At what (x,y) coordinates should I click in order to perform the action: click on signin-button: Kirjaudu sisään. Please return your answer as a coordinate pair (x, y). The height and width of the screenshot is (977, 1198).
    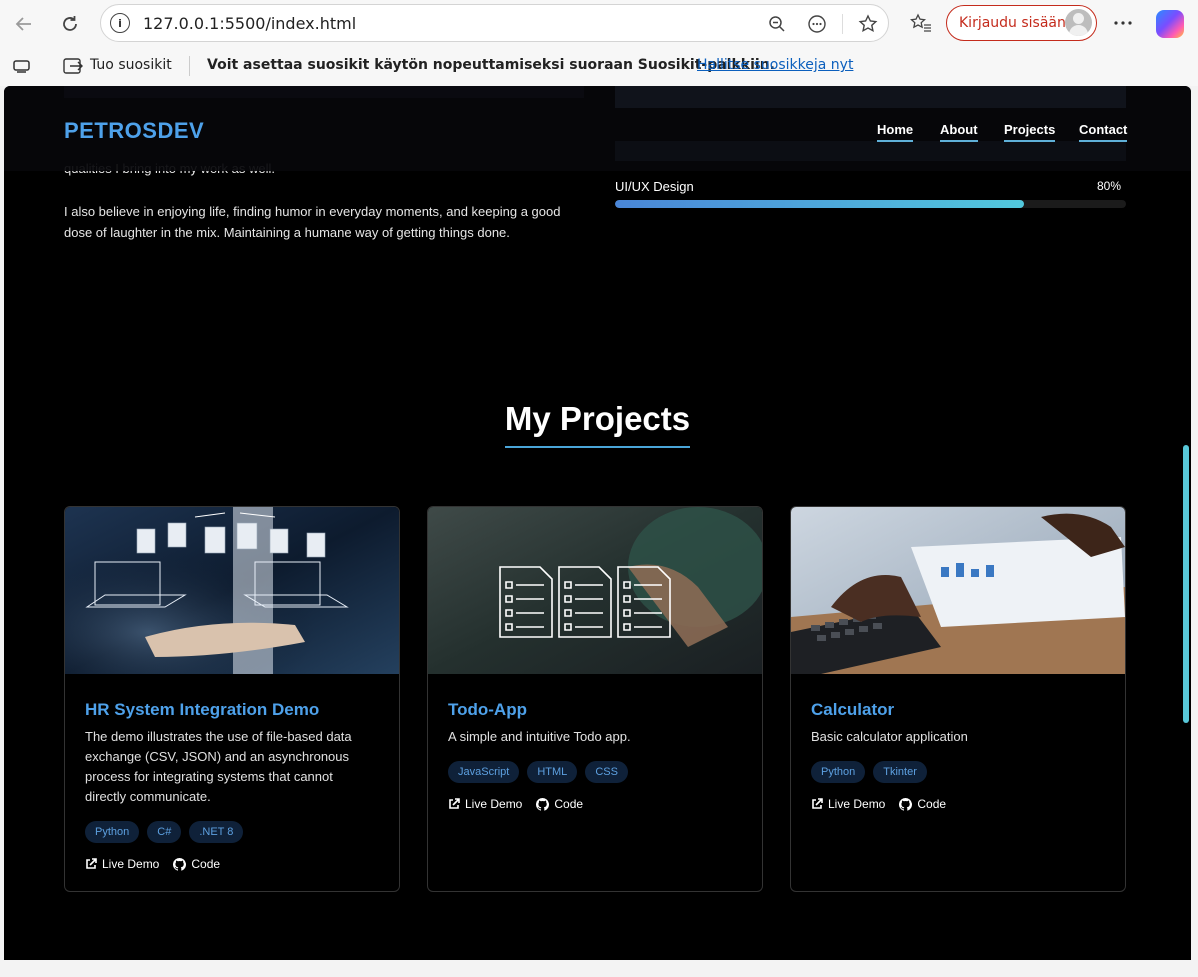
    Looking at the image, I should click on (1021, 23).